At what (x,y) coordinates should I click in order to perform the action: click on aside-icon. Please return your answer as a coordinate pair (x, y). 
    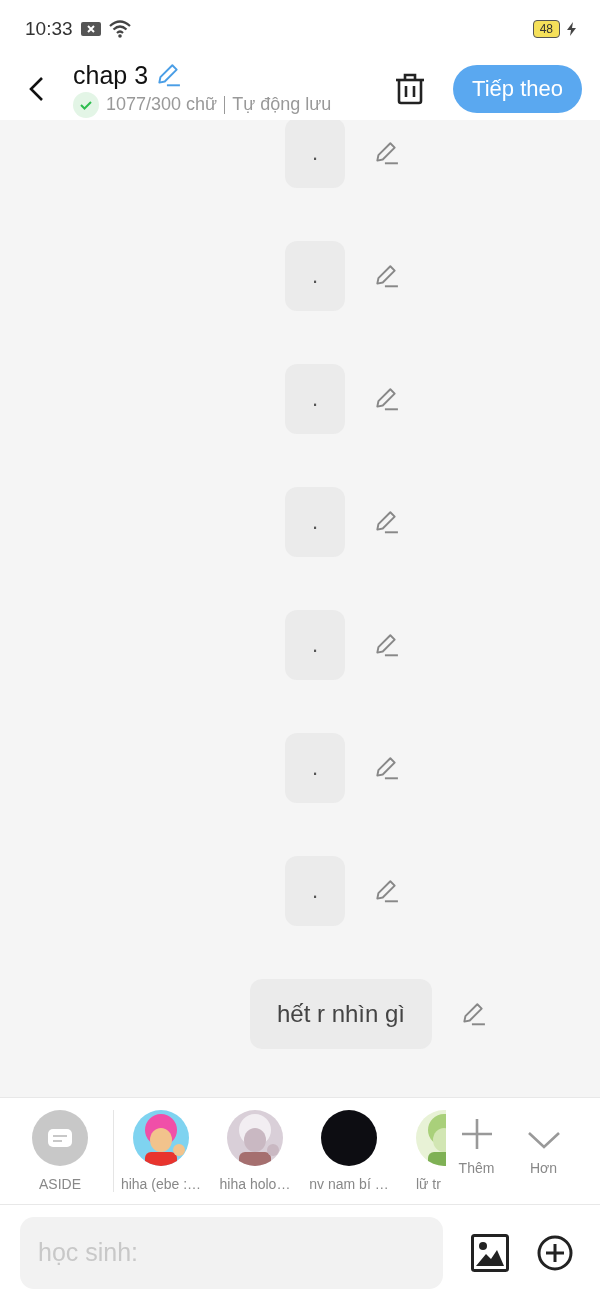
    Looking at the image, I should click on (60, 1138).